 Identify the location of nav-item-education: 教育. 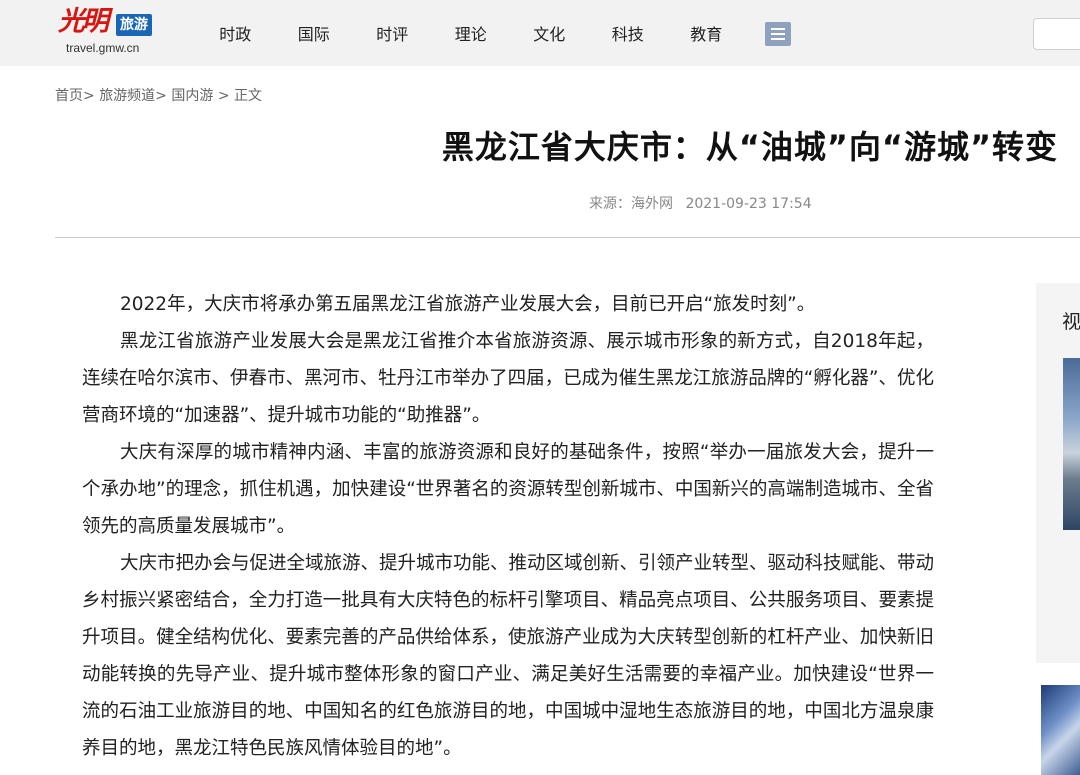
(706, 33).